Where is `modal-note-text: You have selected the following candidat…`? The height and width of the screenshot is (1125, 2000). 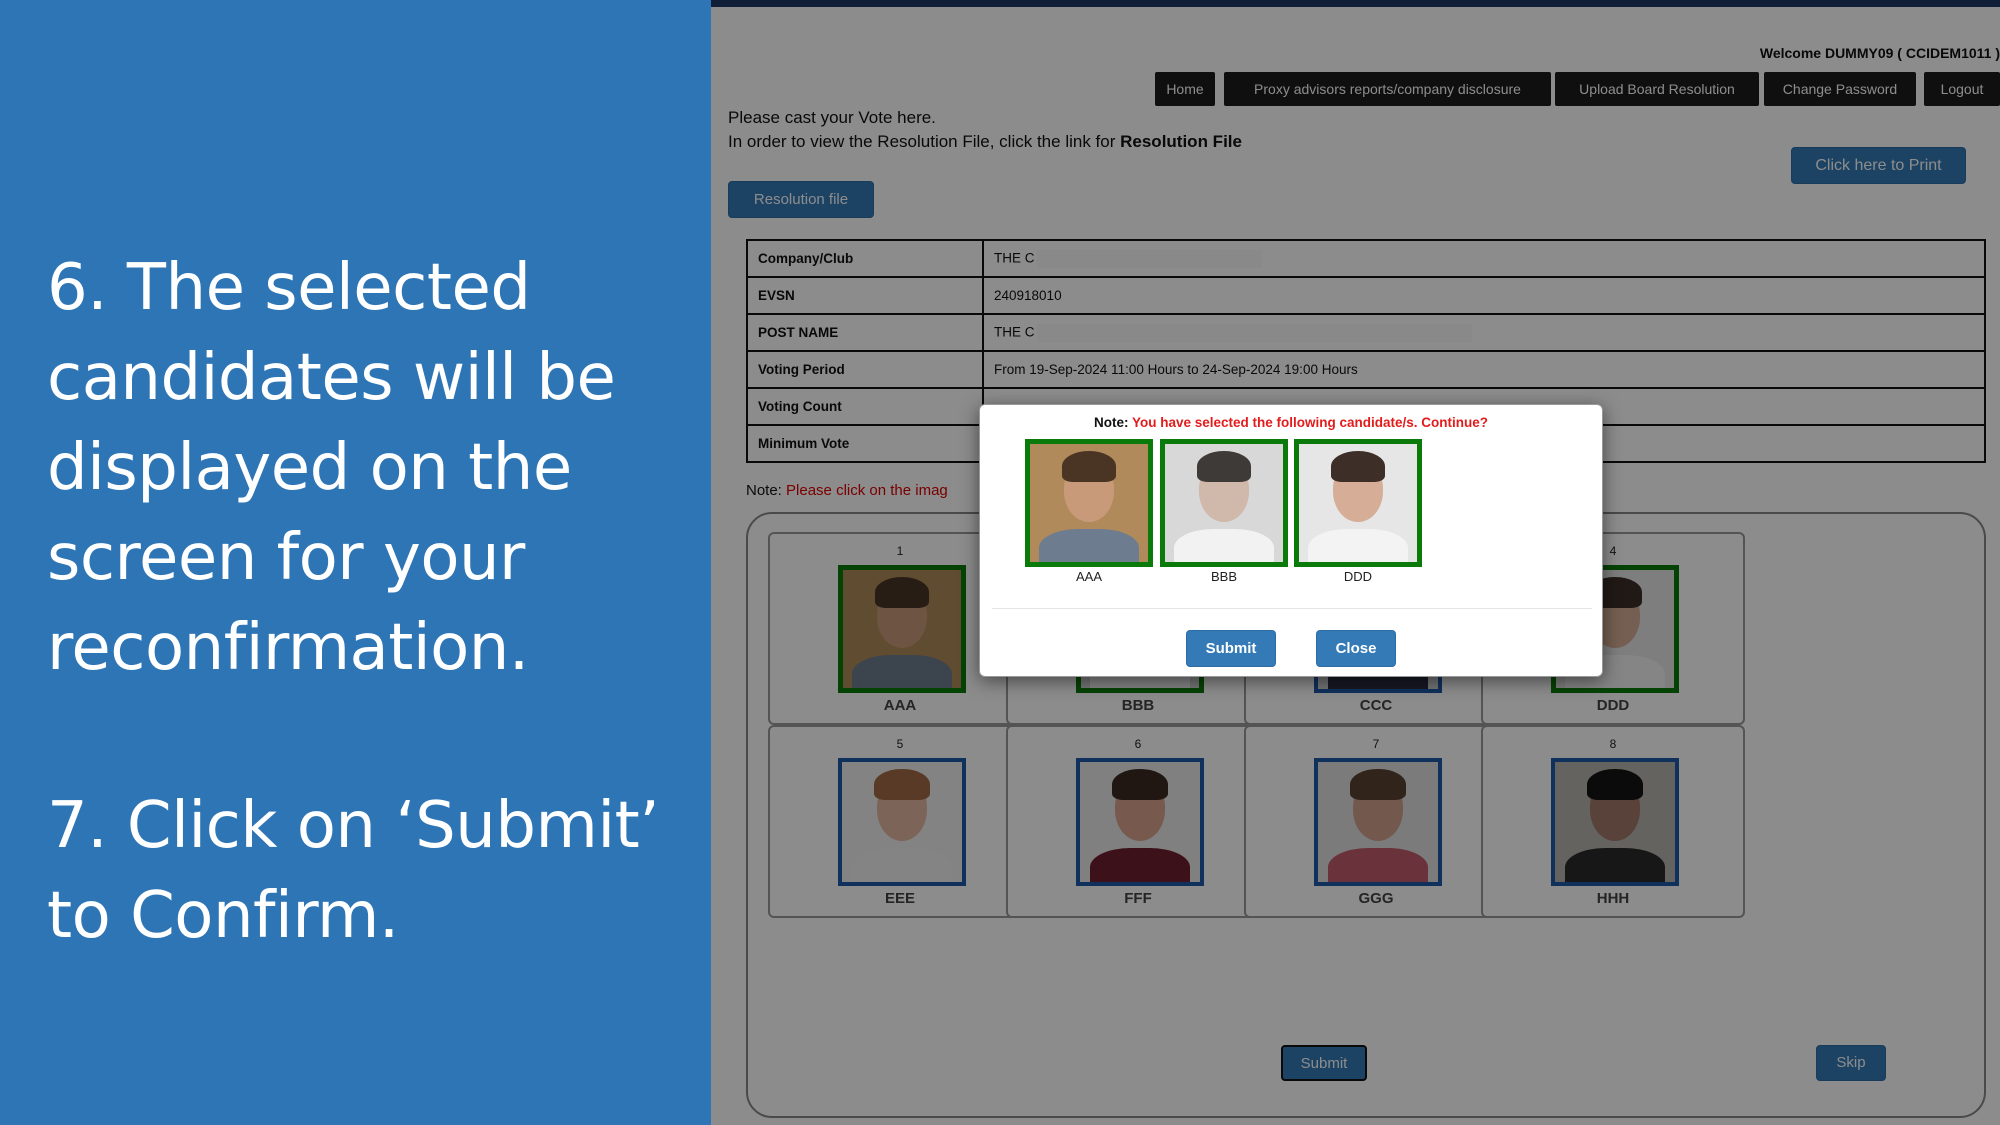 modal-note-text: You have selected the following candidat… is located at coordinates (1310, 422).